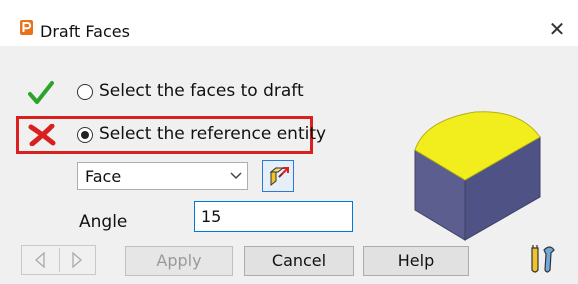 Image resolution: width=578 pixels, height=284 pixels. What do you see at coordinates (77, 260) in the screenshot?
I see `next-arrow-icon` at bounding box center [77, 260].